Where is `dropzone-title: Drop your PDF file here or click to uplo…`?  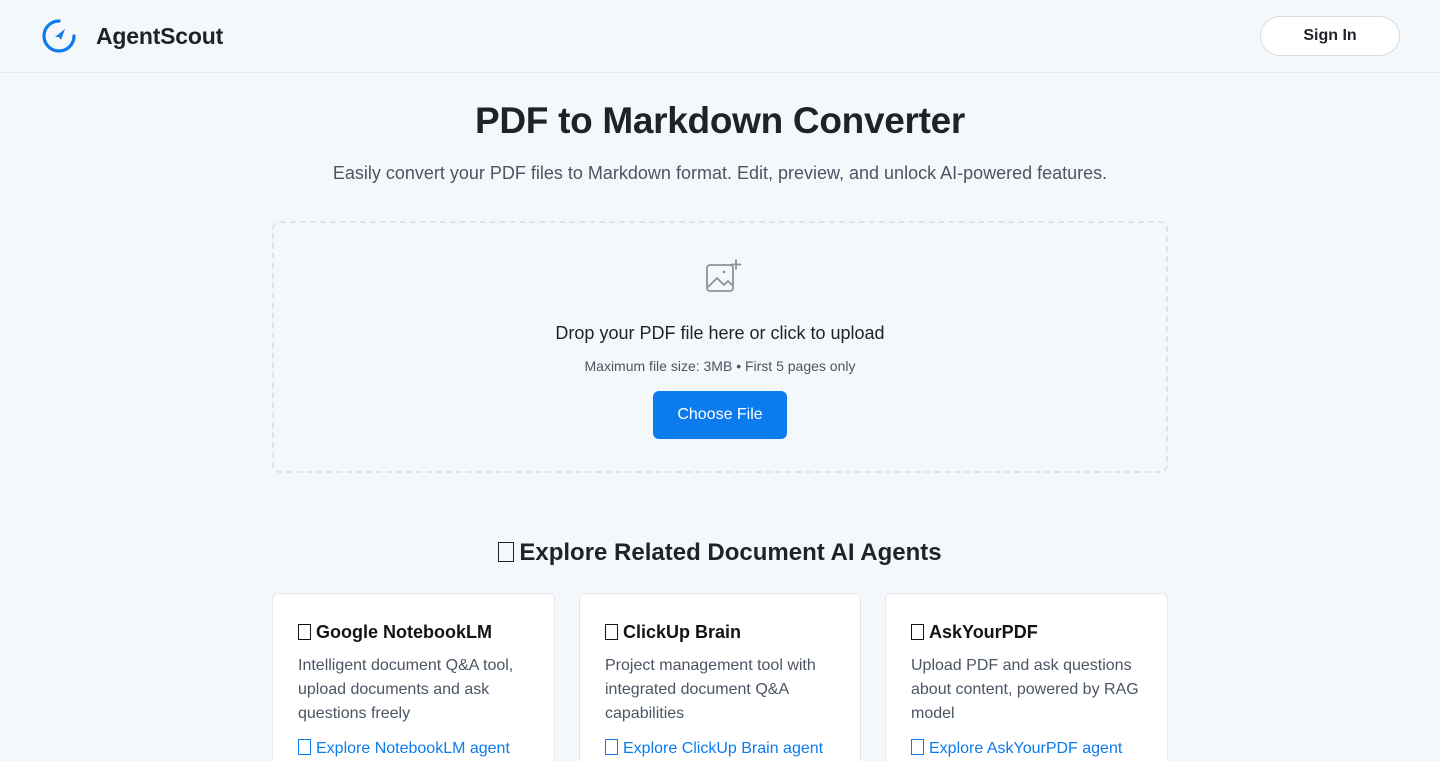
dropzone-title: Drop your PDF file here or click to uplo… is located at coordinates (720, 333).